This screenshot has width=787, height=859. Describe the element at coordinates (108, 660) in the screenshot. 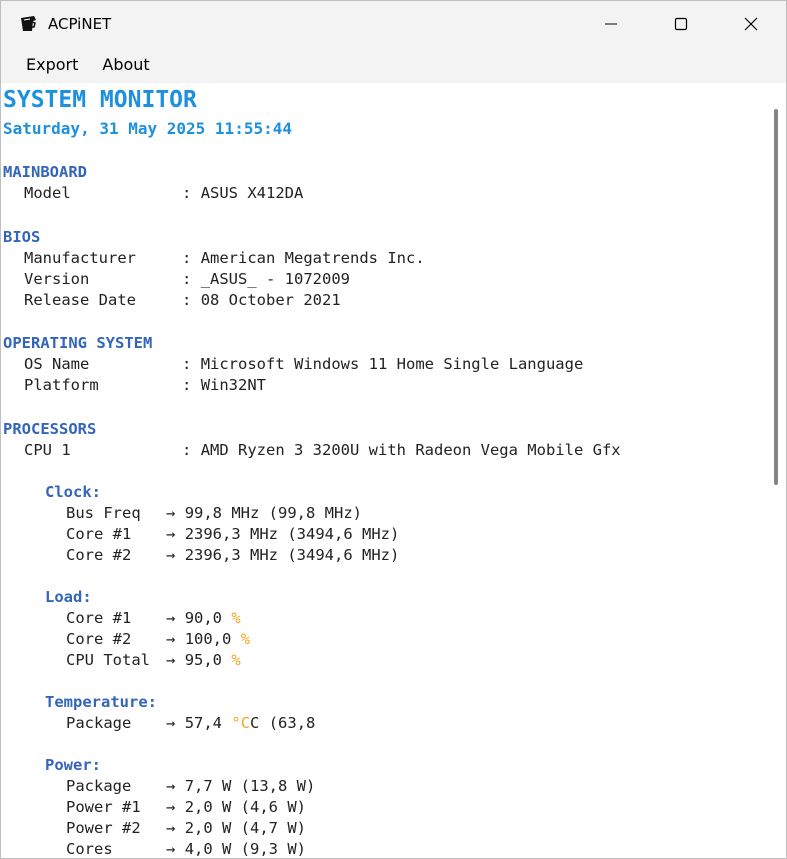

I see `metric-key: CPU Total` at that location.